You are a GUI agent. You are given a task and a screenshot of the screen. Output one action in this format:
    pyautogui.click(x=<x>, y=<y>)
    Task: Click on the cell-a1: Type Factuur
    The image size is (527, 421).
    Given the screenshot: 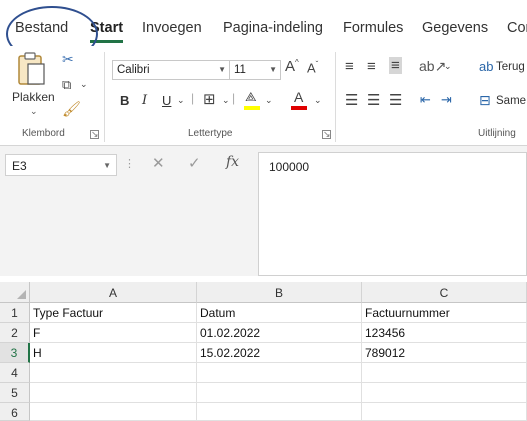 What is the action you would take?
    pyautogui.click(x=113, y=313)
    